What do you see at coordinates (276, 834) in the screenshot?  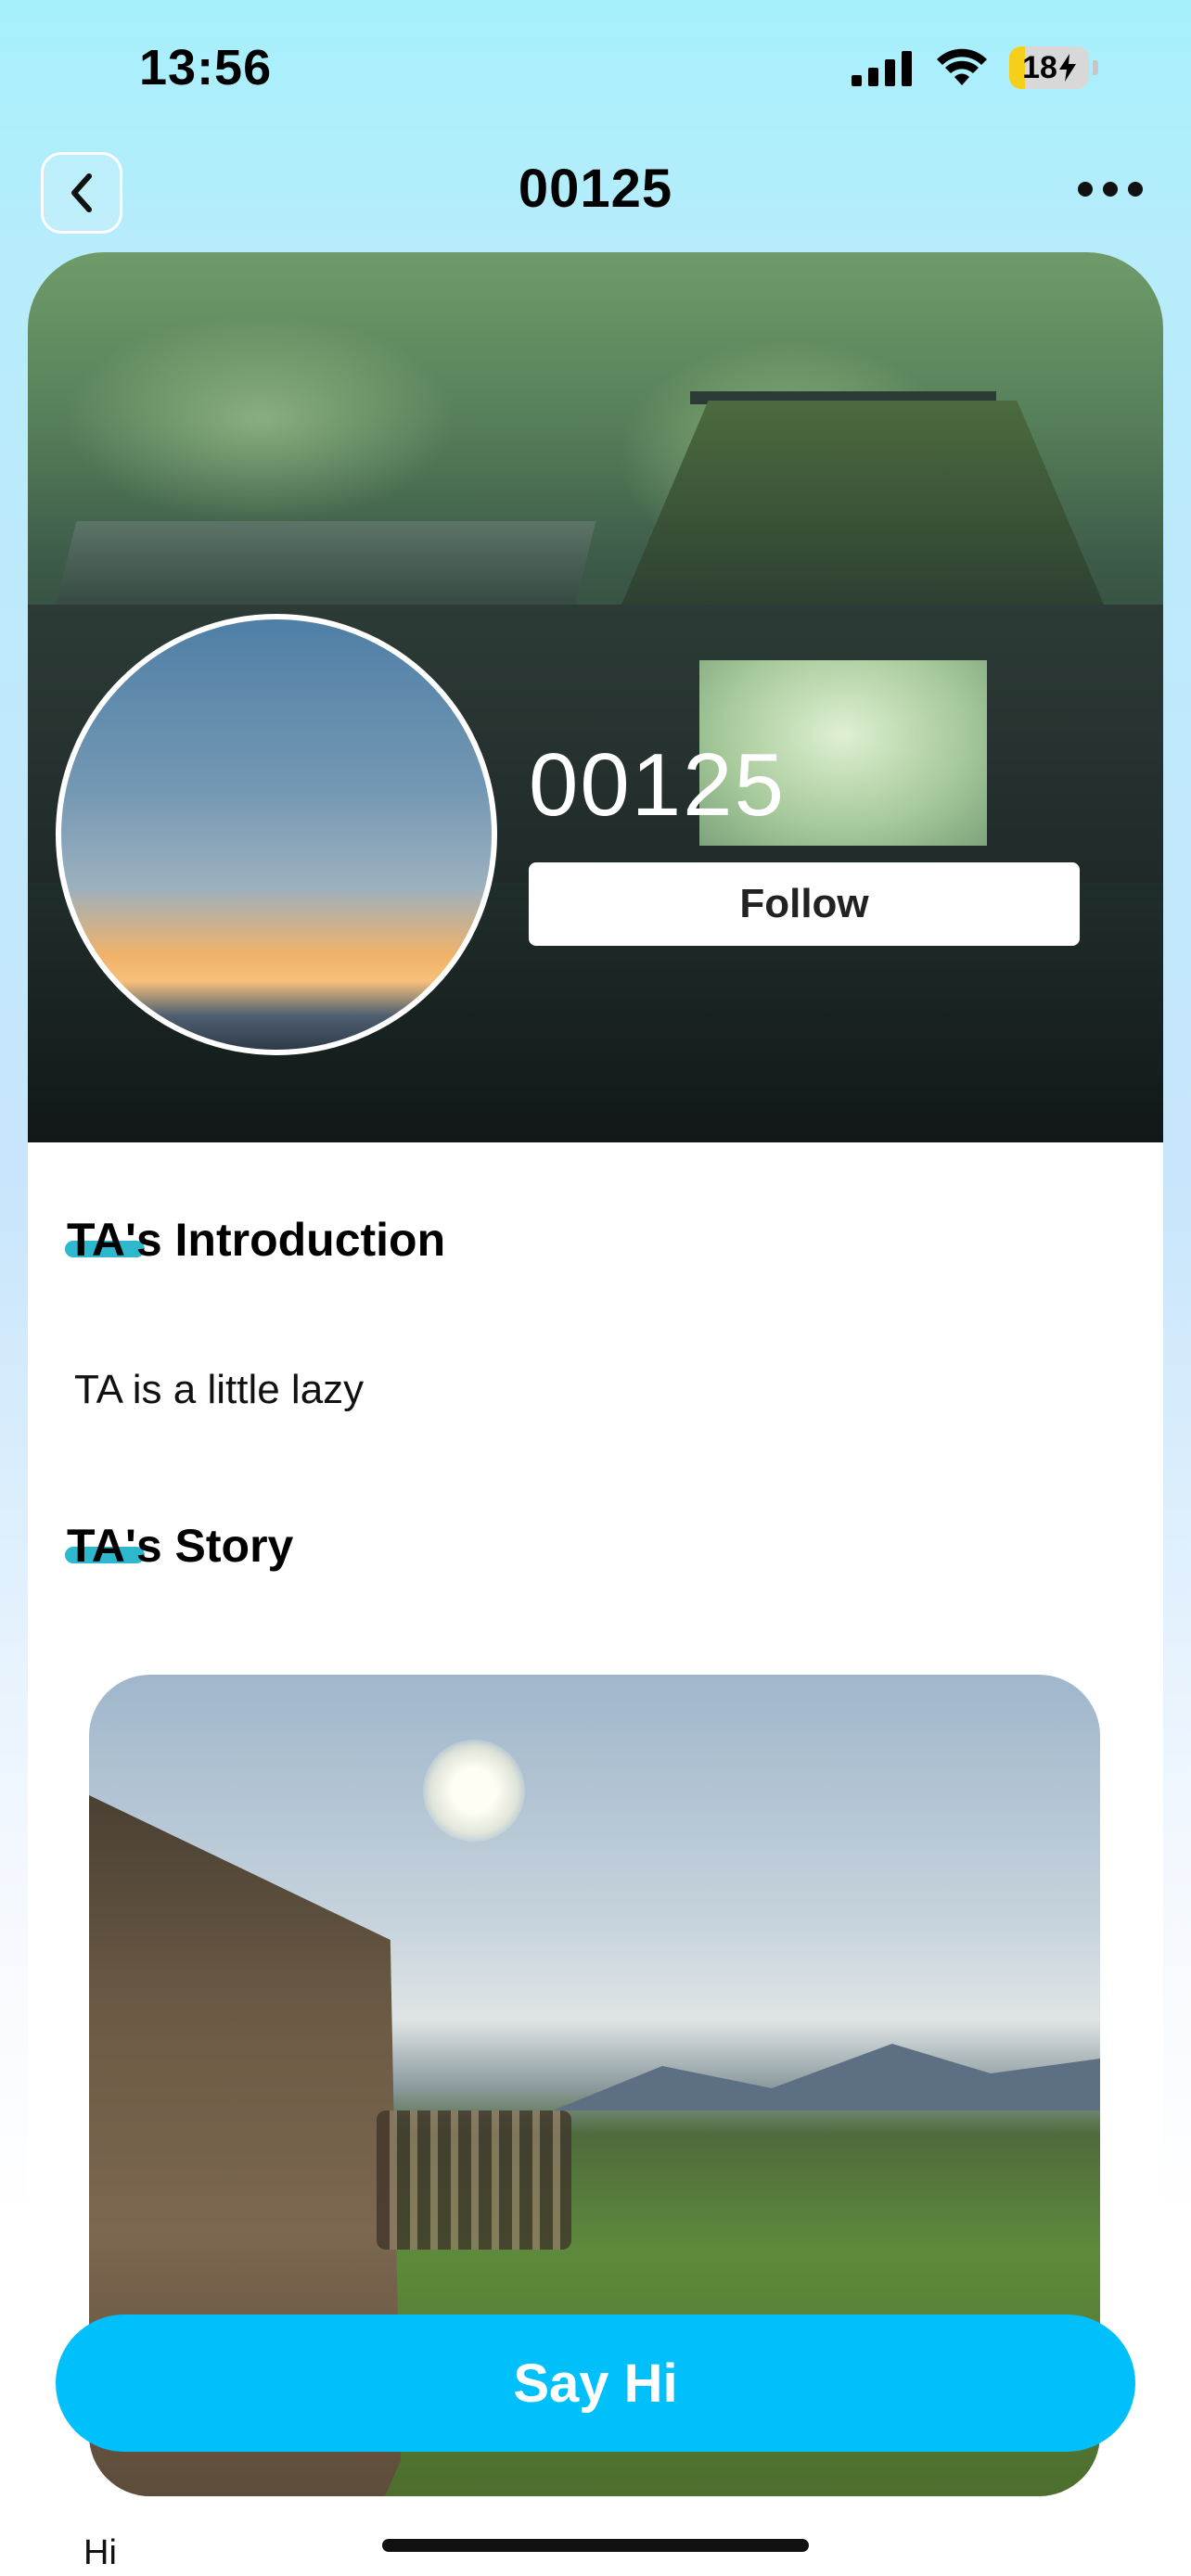 I see `avatar` at bounding box center [276, 834].